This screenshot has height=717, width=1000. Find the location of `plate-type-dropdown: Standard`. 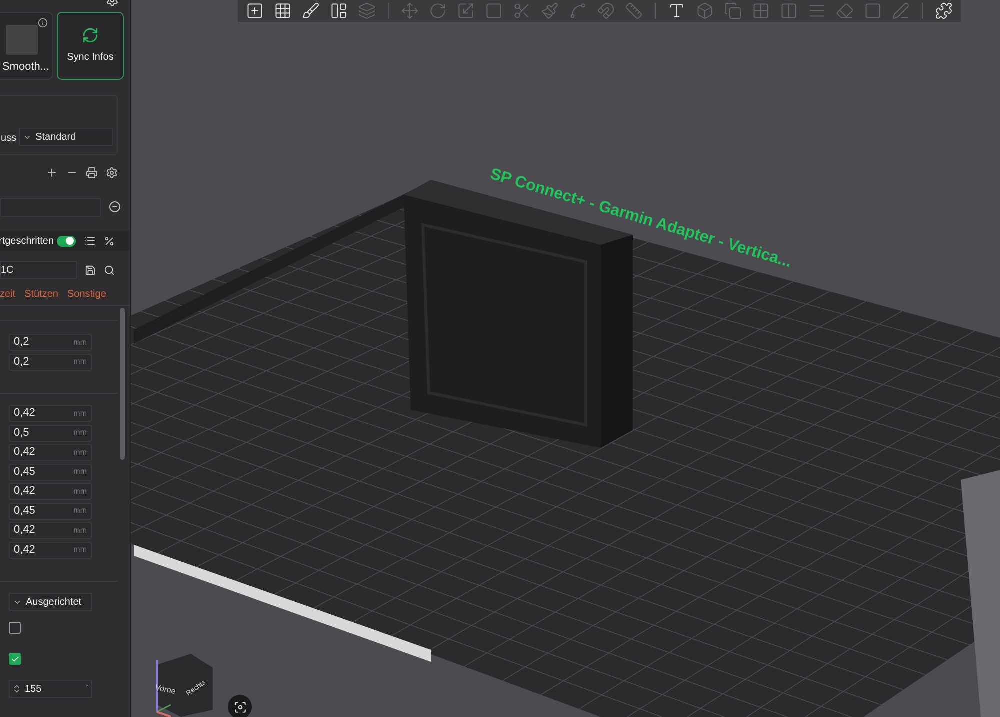

plate-type-dropdown: Standard is located at coordinates (65, 137).